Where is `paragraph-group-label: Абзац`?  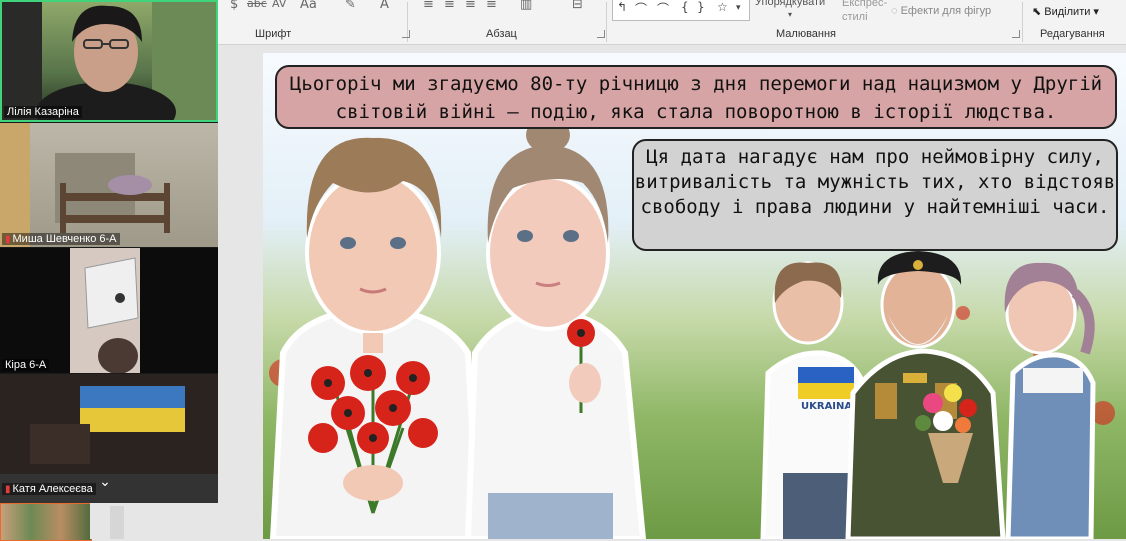 paragraph-group-label: Абзац is located at coordinates (501, 34).